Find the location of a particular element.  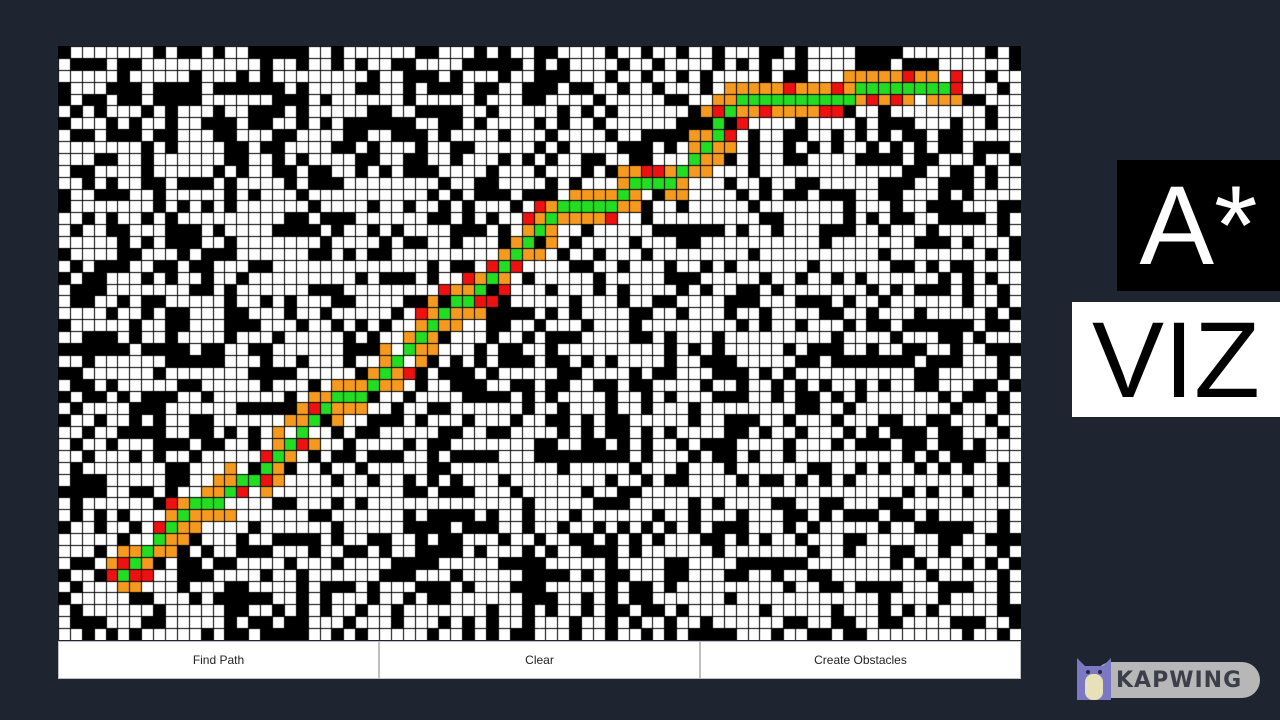

title-viz: VIZ is located at coordinates (1176, 359).